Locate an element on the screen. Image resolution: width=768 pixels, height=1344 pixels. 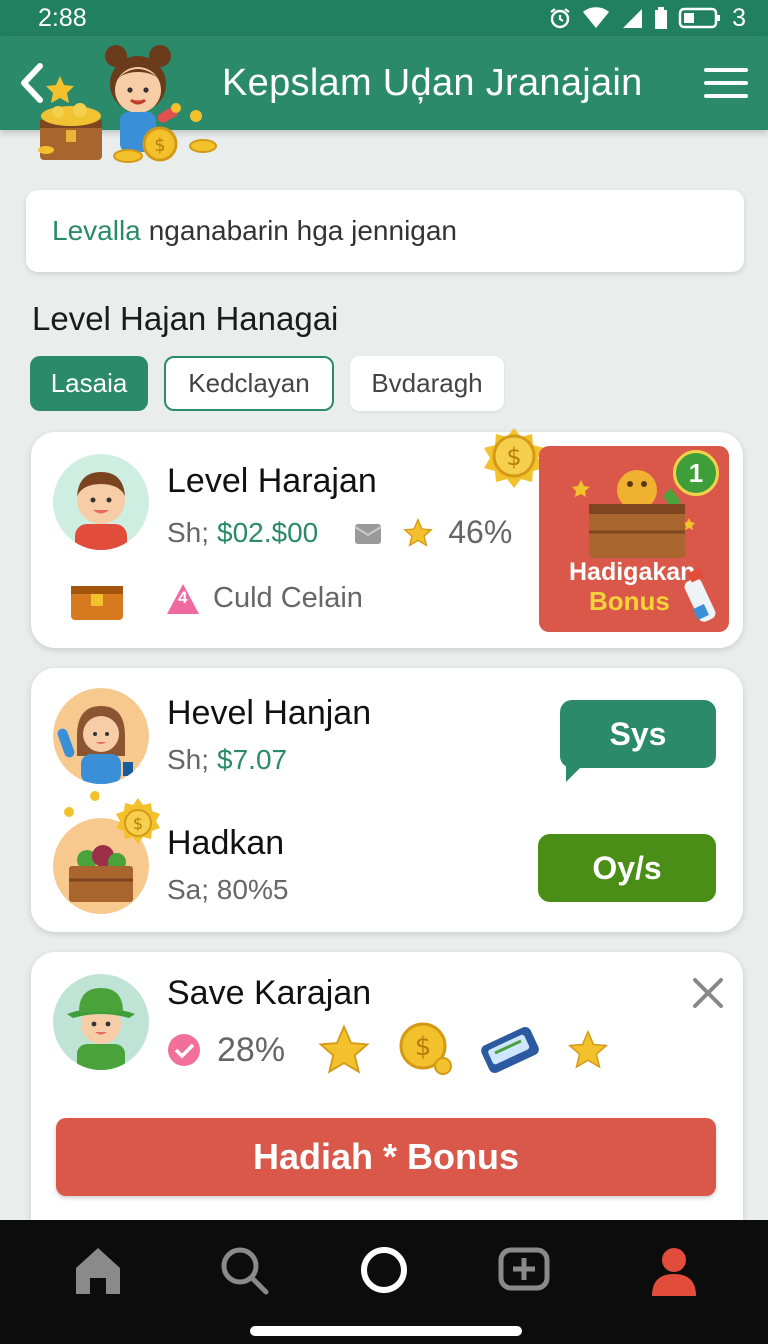
spray-bottle-icon is located at coordinates (700, 594).